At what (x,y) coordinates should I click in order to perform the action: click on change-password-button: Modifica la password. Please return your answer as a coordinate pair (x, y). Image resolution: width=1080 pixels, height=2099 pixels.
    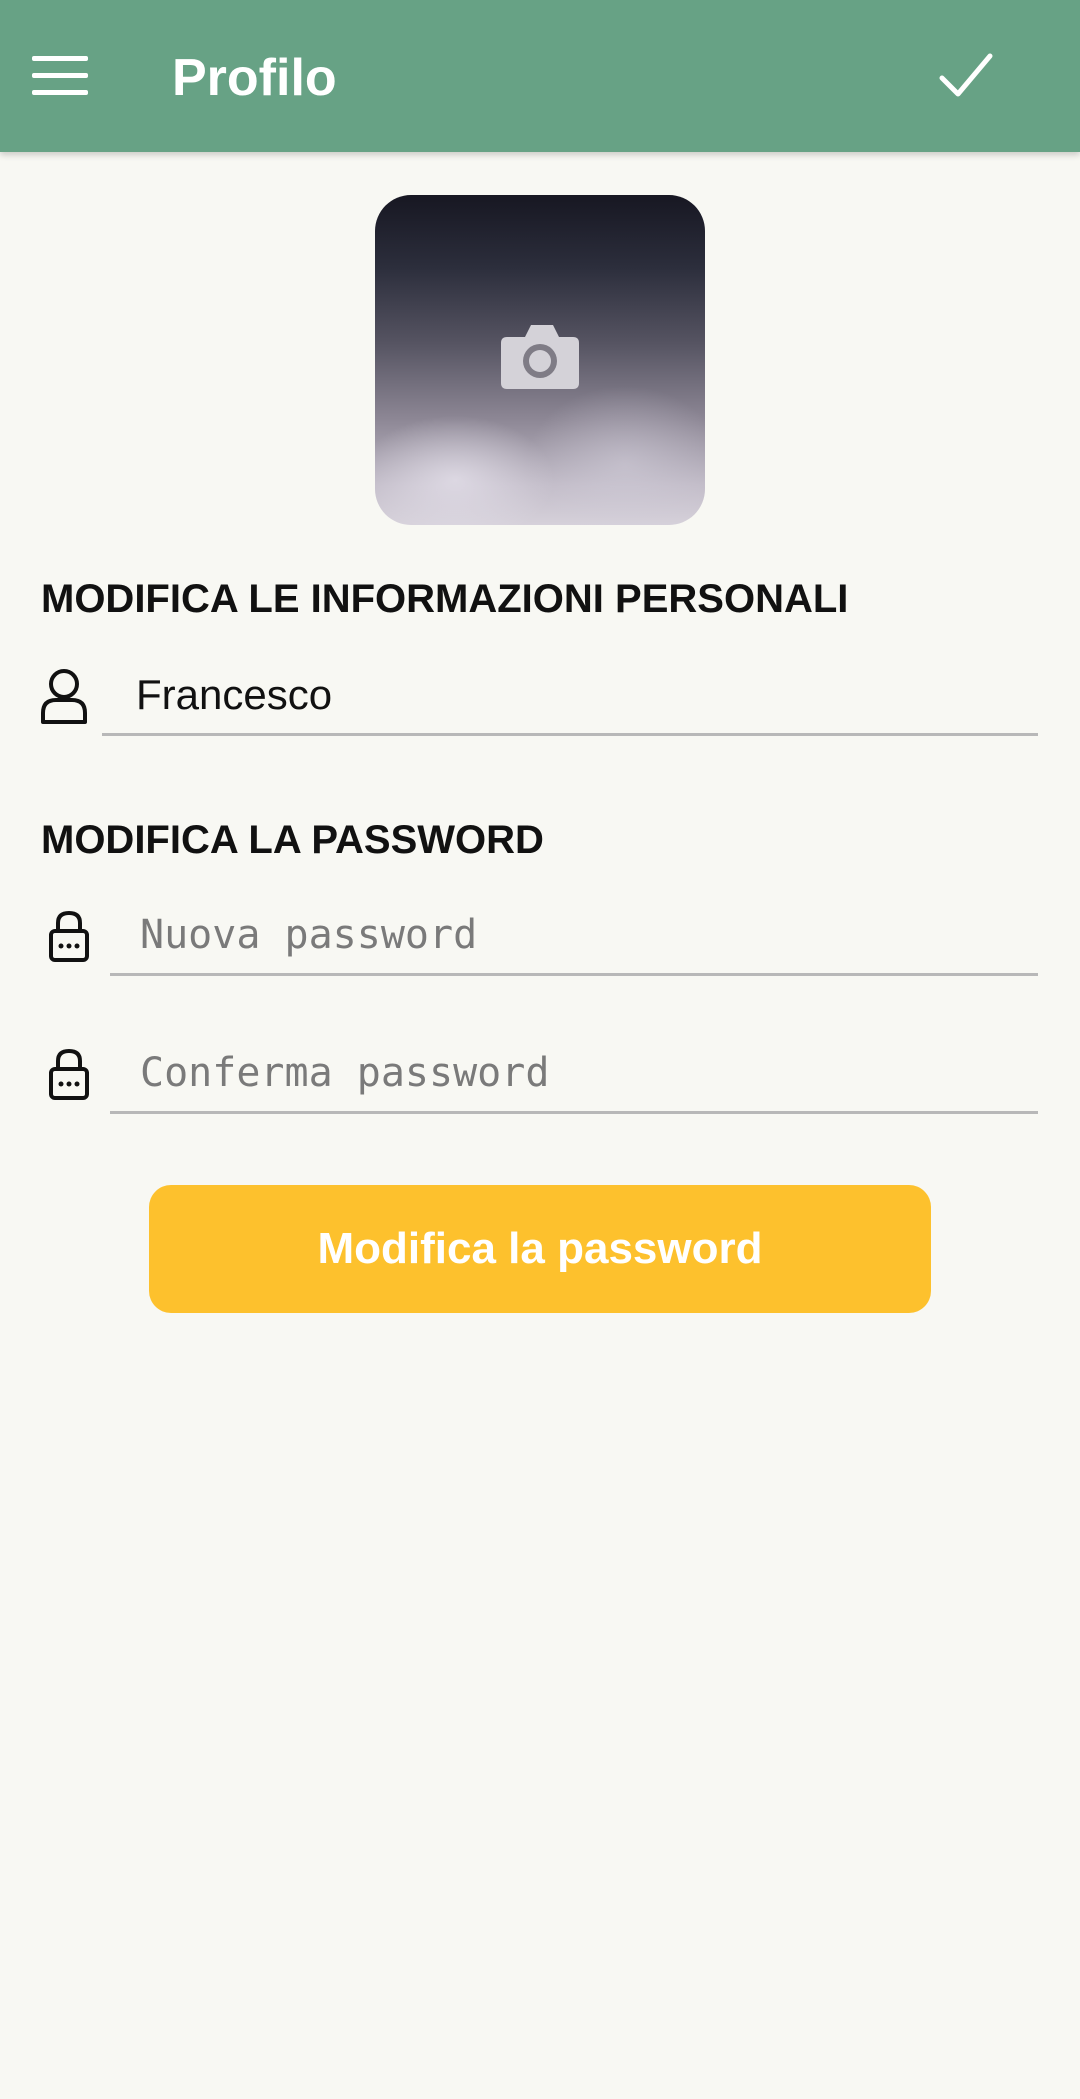
    Looking at the image, I should click on (540, 1249).